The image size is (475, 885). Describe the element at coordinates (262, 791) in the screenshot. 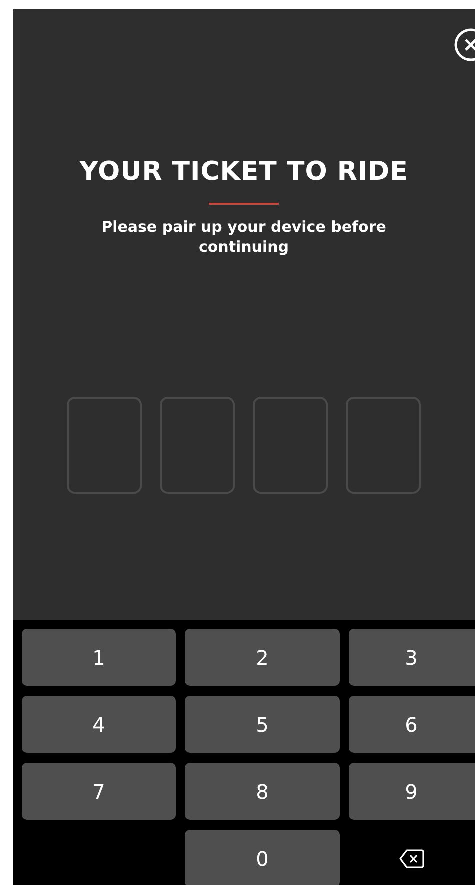

I see `digit-key: 8` at that location.